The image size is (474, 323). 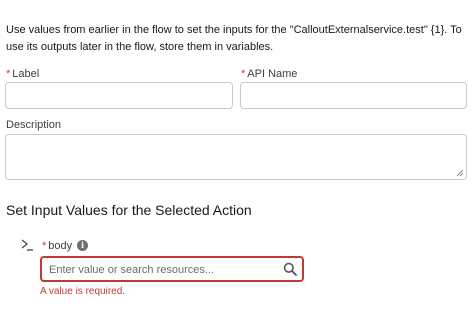 I want to click on body-value-input, so click(x=164, y=269).